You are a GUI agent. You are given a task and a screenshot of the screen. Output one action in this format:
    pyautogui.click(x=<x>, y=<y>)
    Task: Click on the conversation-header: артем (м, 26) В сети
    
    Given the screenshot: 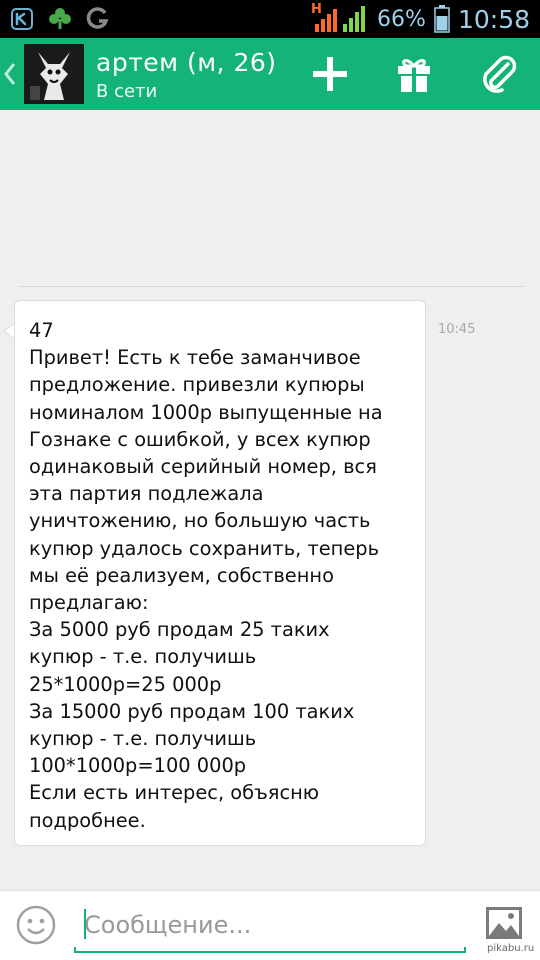 What is the action you would take?
    pyautogui.click(x=270, y=74)
    